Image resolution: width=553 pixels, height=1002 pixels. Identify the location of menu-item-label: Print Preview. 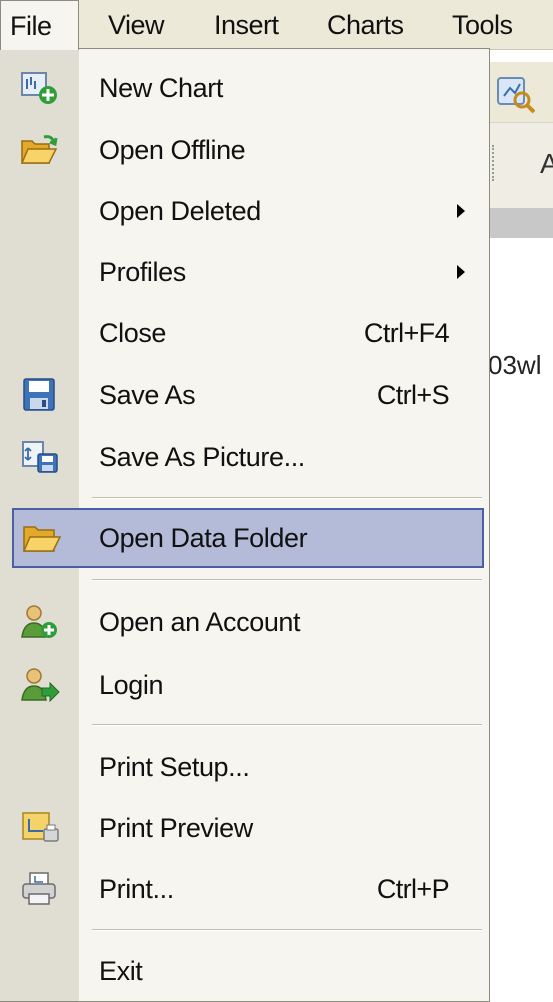
(176, 828).